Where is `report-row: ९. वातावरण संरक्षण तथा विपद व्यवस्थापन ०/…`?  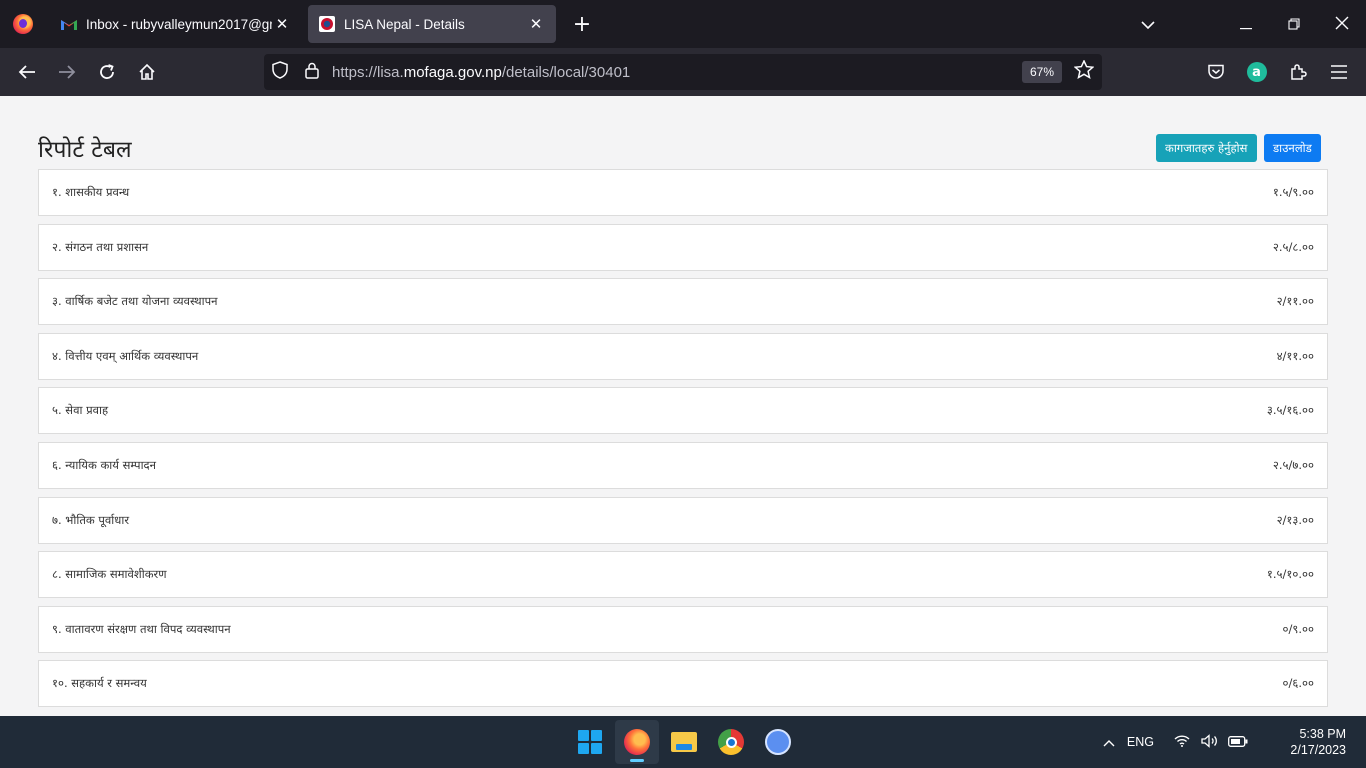 report-row: ९. वातावरण संरक्षण तथा विपद व्यवस्थापन ०/… is located at coordinates (683, 629).